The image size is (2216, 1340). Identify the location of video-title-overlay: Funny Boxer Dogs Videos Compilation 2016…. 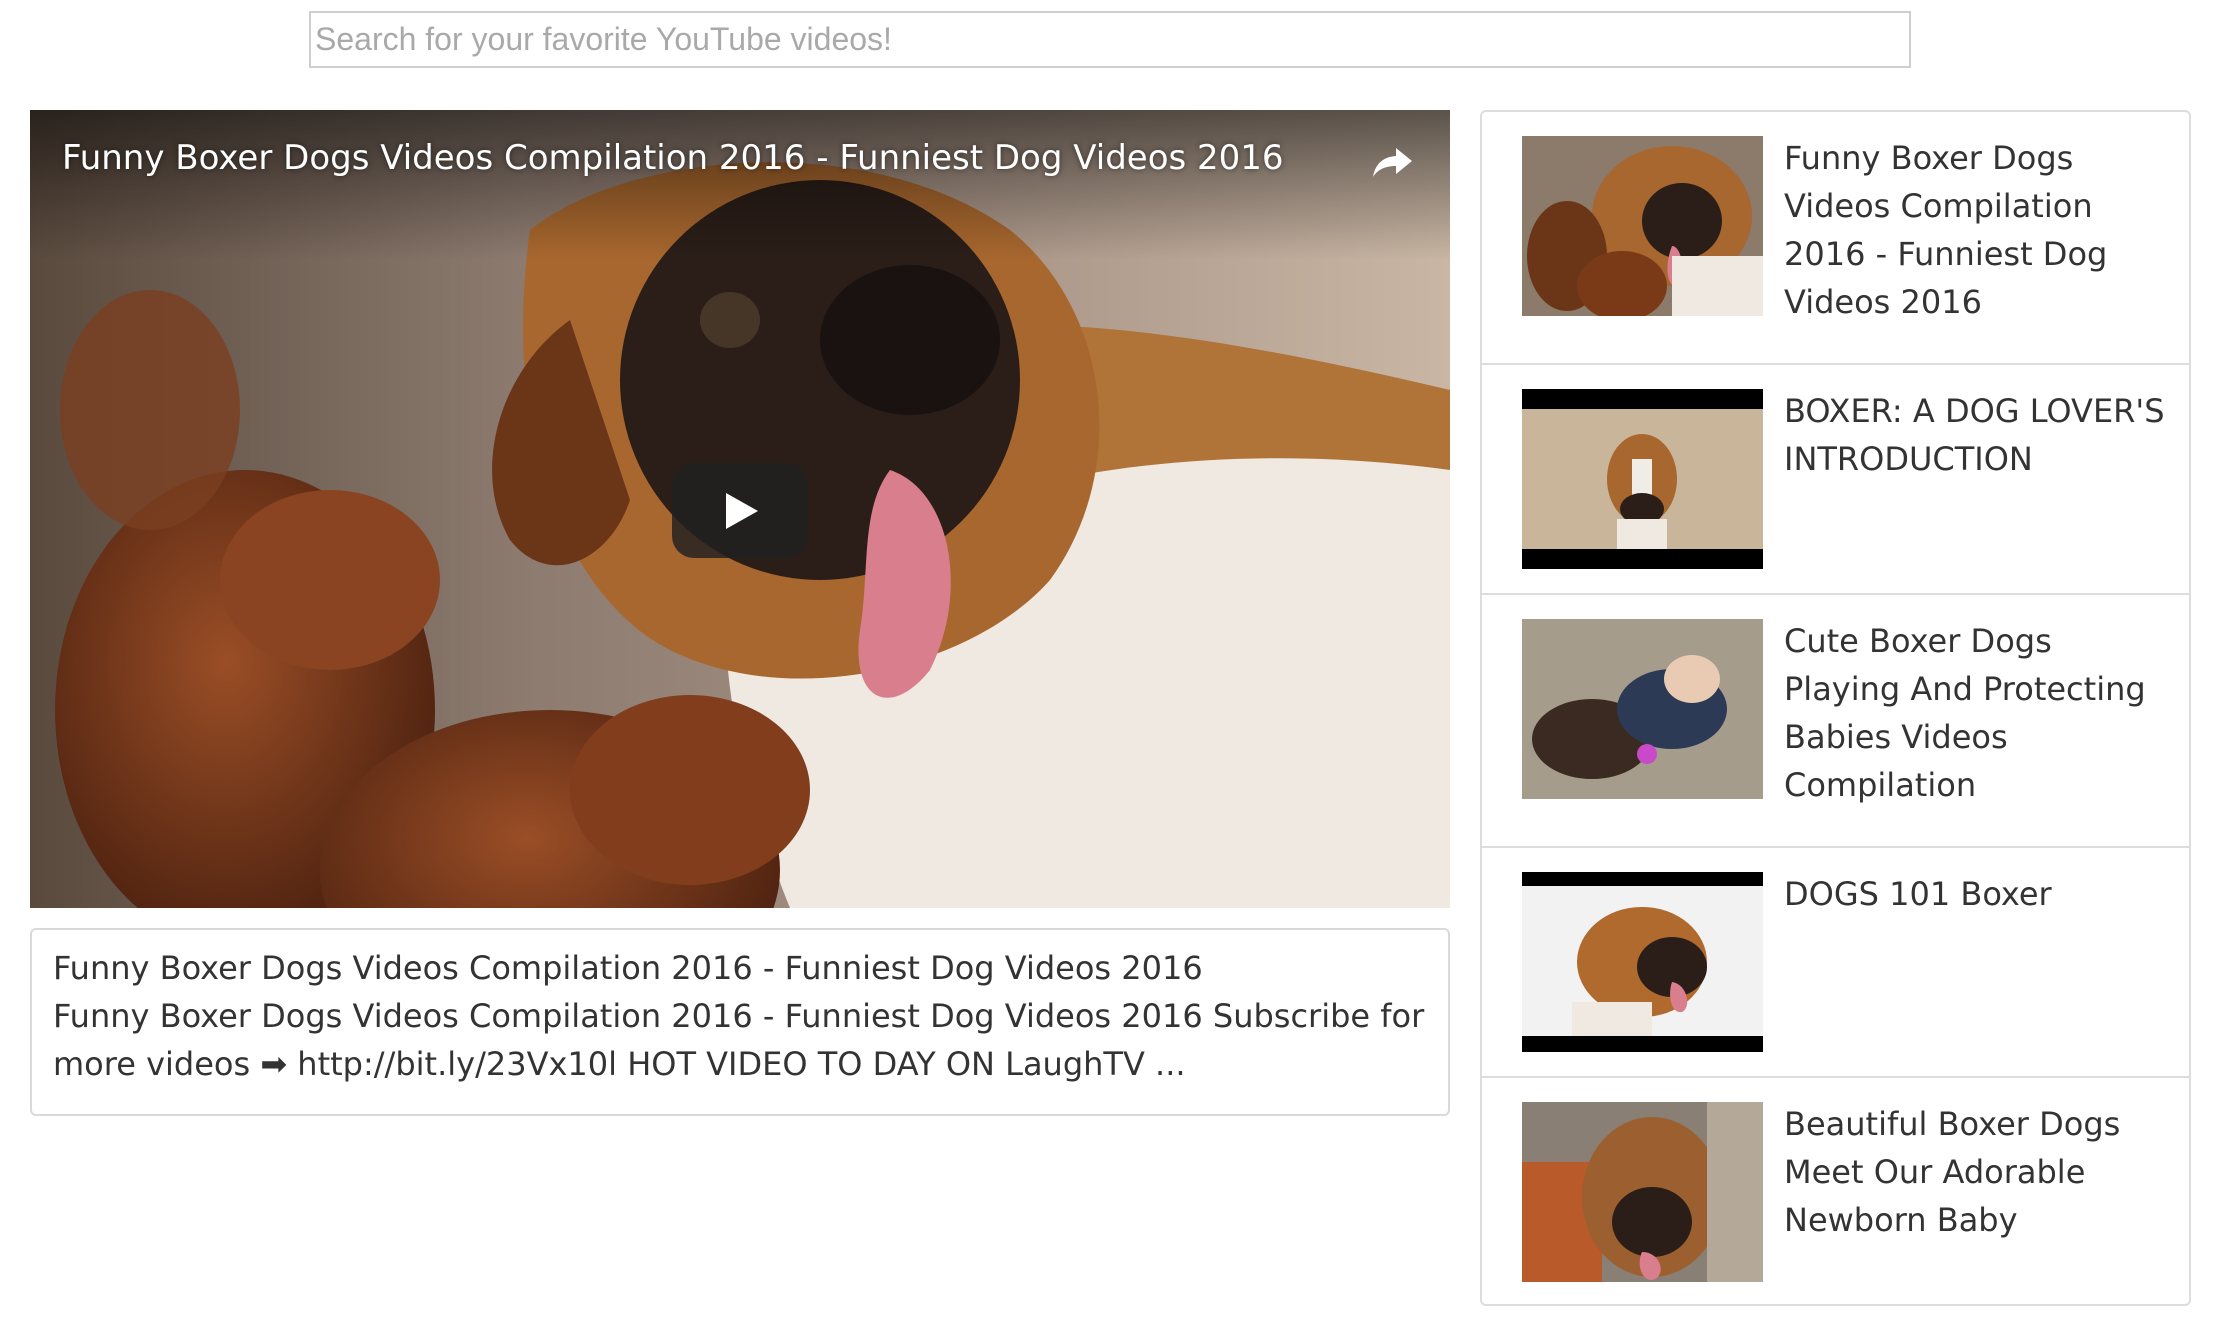
(673, 158).